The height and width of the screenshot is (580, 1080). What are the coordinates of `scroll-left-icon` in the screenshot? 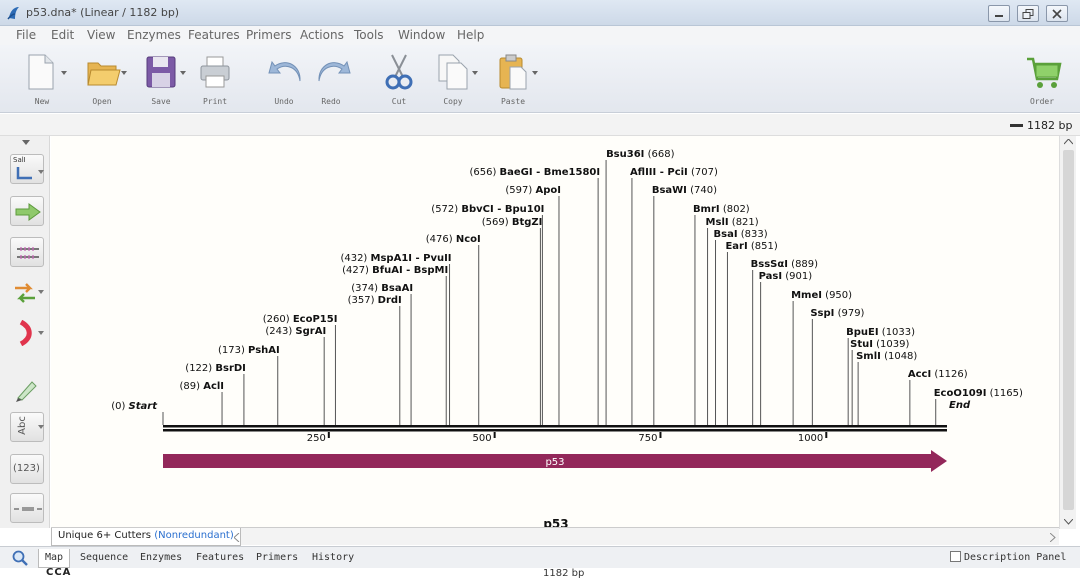 It's located at (237, 537).